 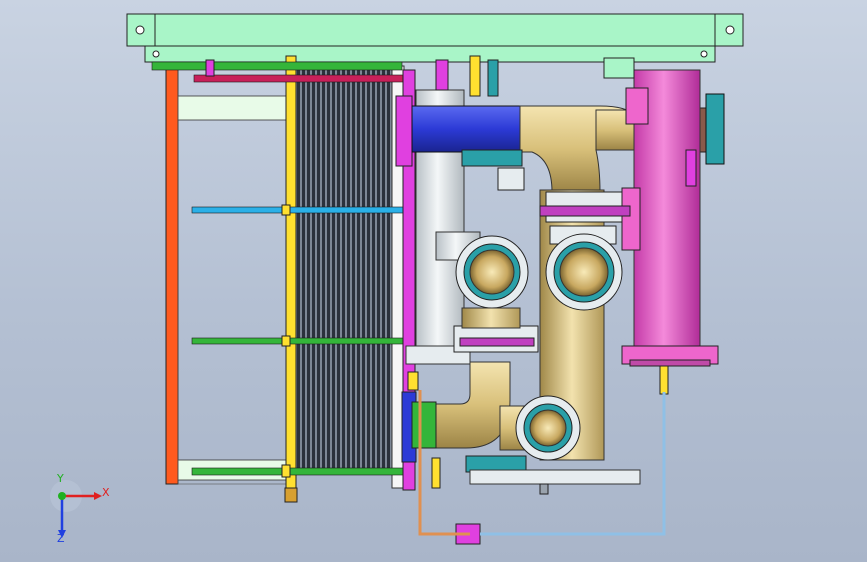 What do you see at coordinates (61, 538) in the screenshot?
I see `triad-z-label: Z` at bounding box center [61, 538].